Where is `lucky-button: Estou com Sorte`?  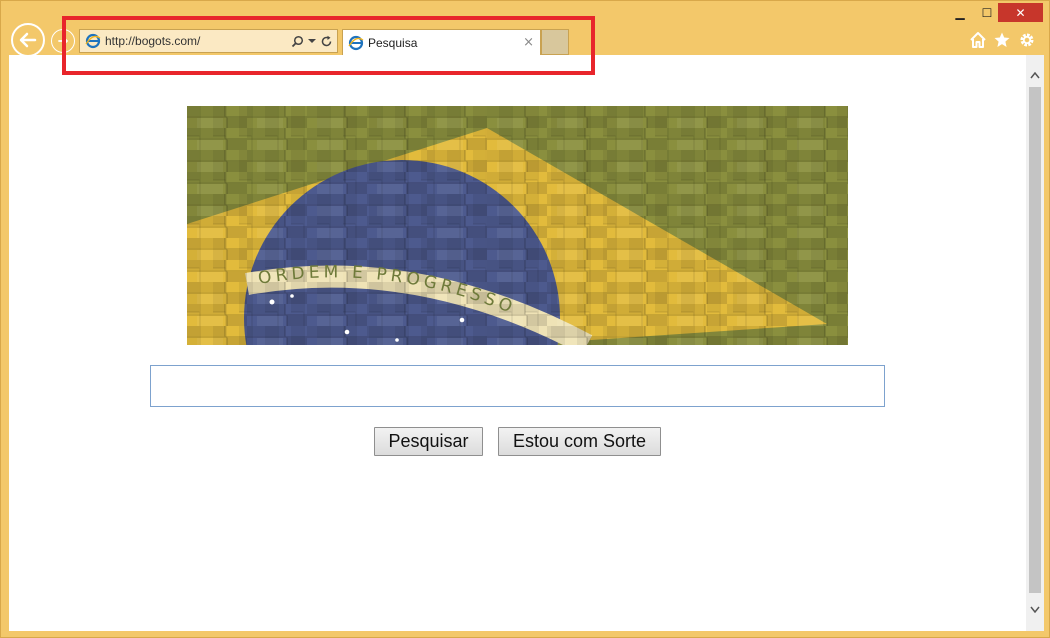
lucky-button: Estou com Sorte is located at coordinates (579, 441).